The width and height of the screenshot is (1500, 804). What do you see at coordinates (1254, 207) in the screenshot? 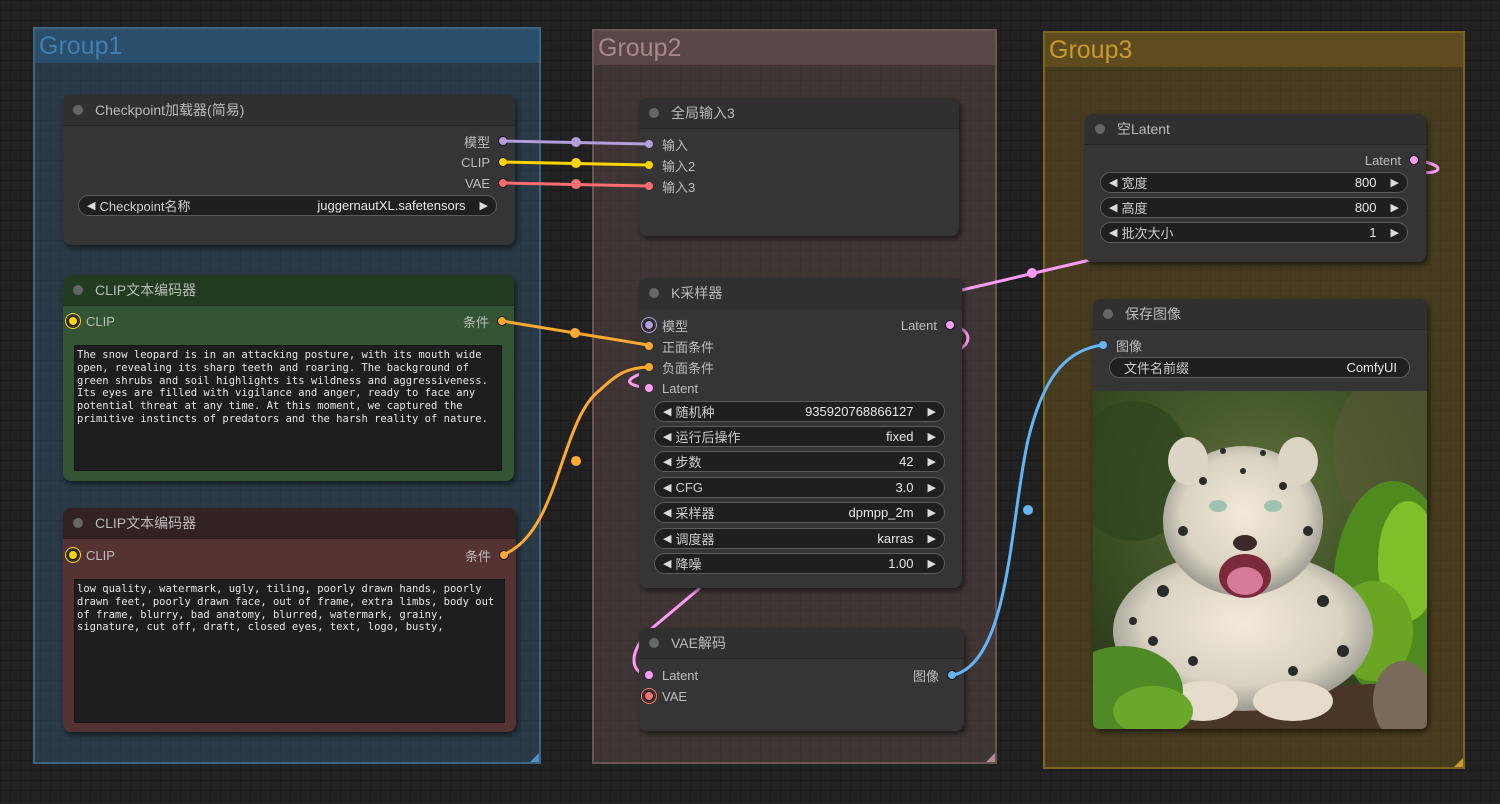
I see `height-widget: ◀ 高度 800 ▶` at bounding box center [1254, 207].